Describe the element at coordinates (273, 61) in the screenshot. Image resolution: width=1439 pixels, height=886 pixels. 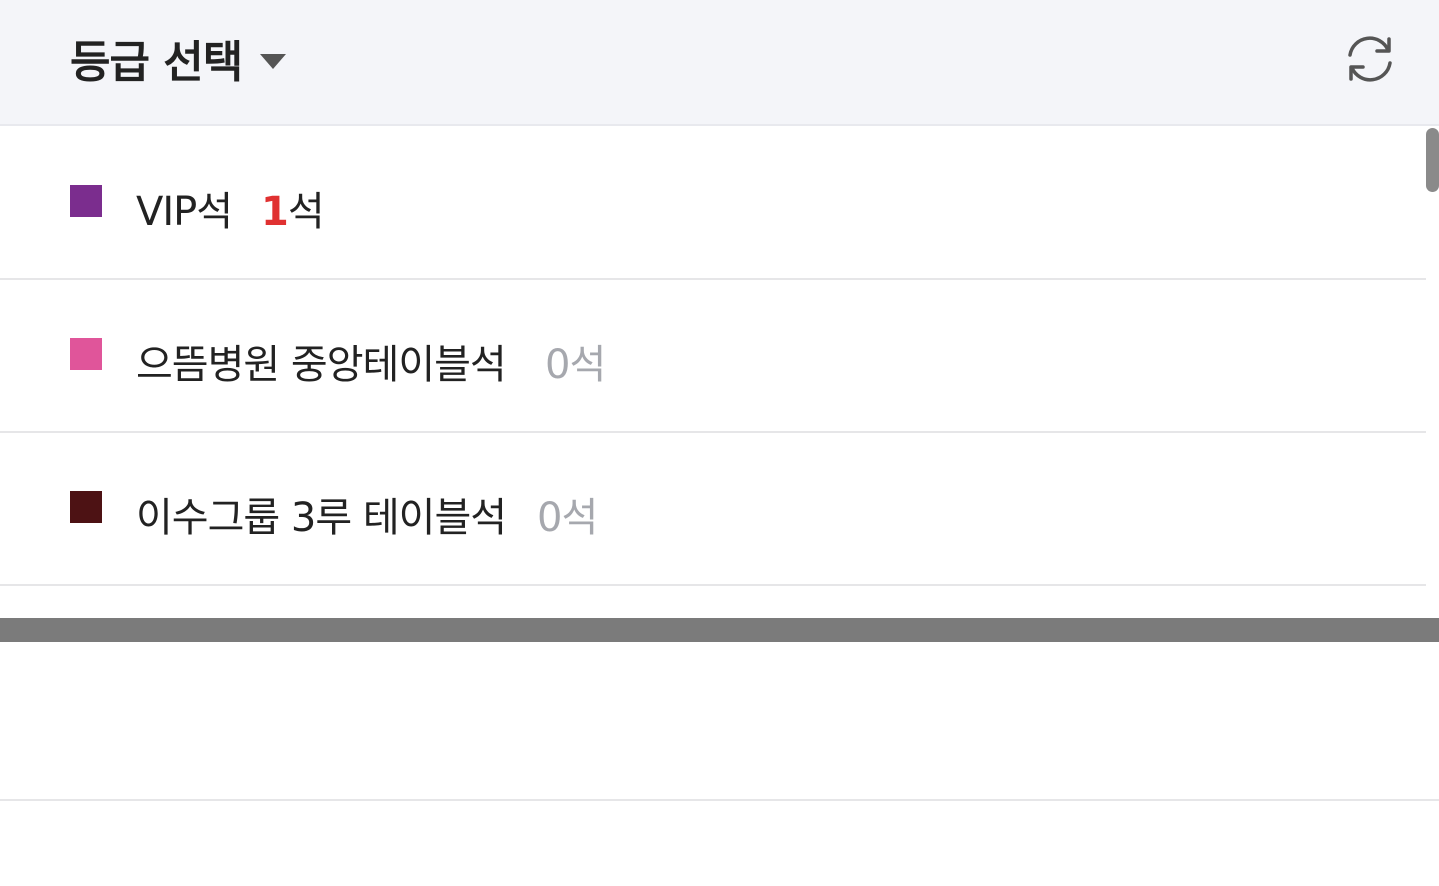
I see `caret-down-icon` at that location.